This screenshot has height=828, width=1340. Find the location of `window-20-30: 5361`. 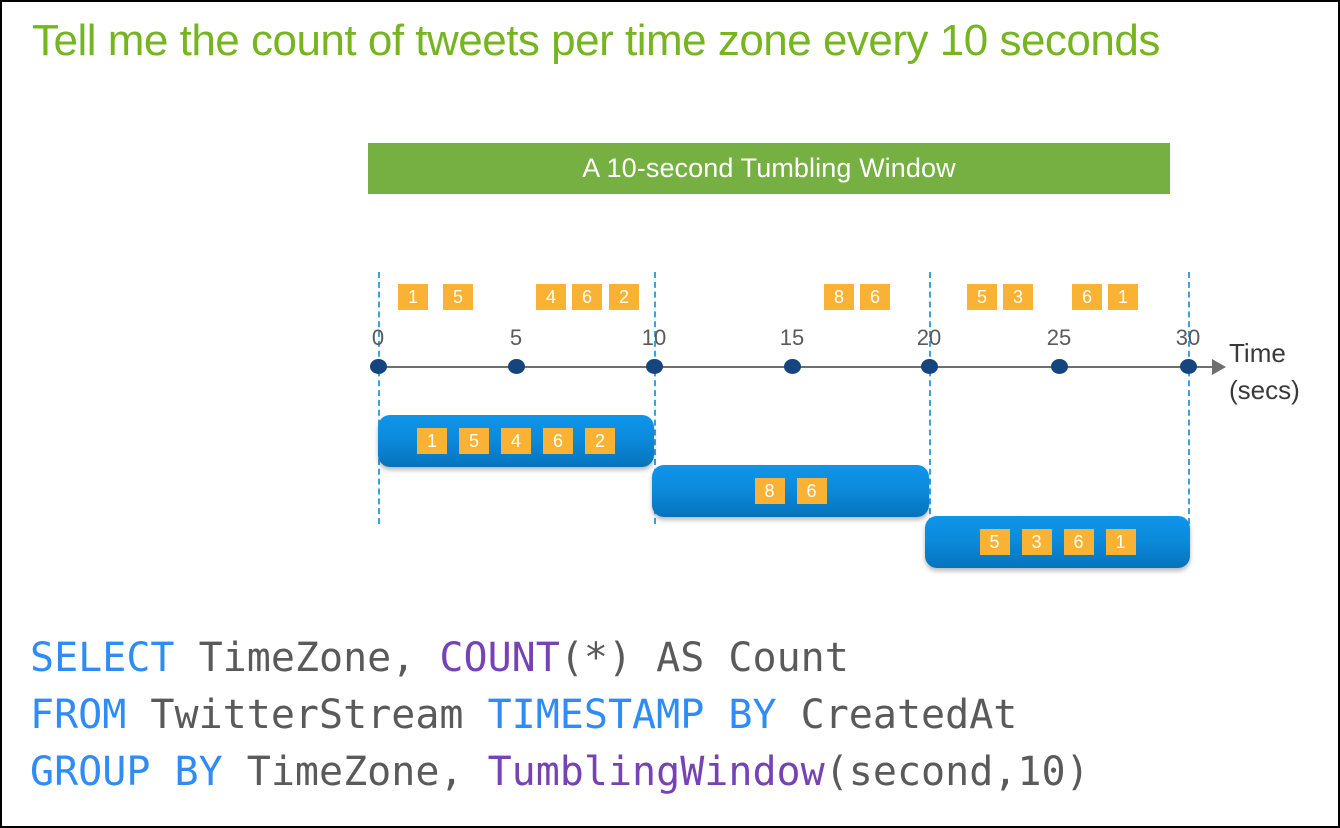

window-20-30: 5361 is located at coordinates (1057, 542).